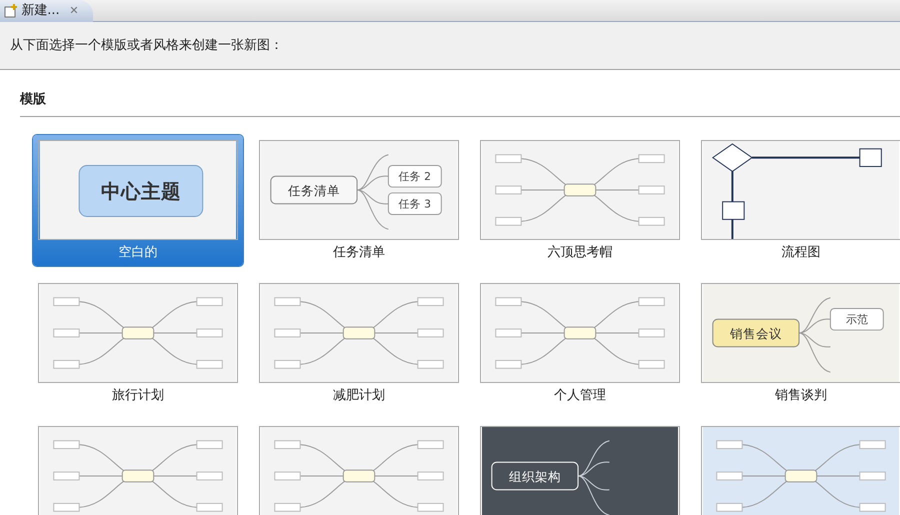  What do you see at coordinates (580, 253) in the screenshot?
I see `template-label: 六顶思考帽` at bounding box center [580, 253].